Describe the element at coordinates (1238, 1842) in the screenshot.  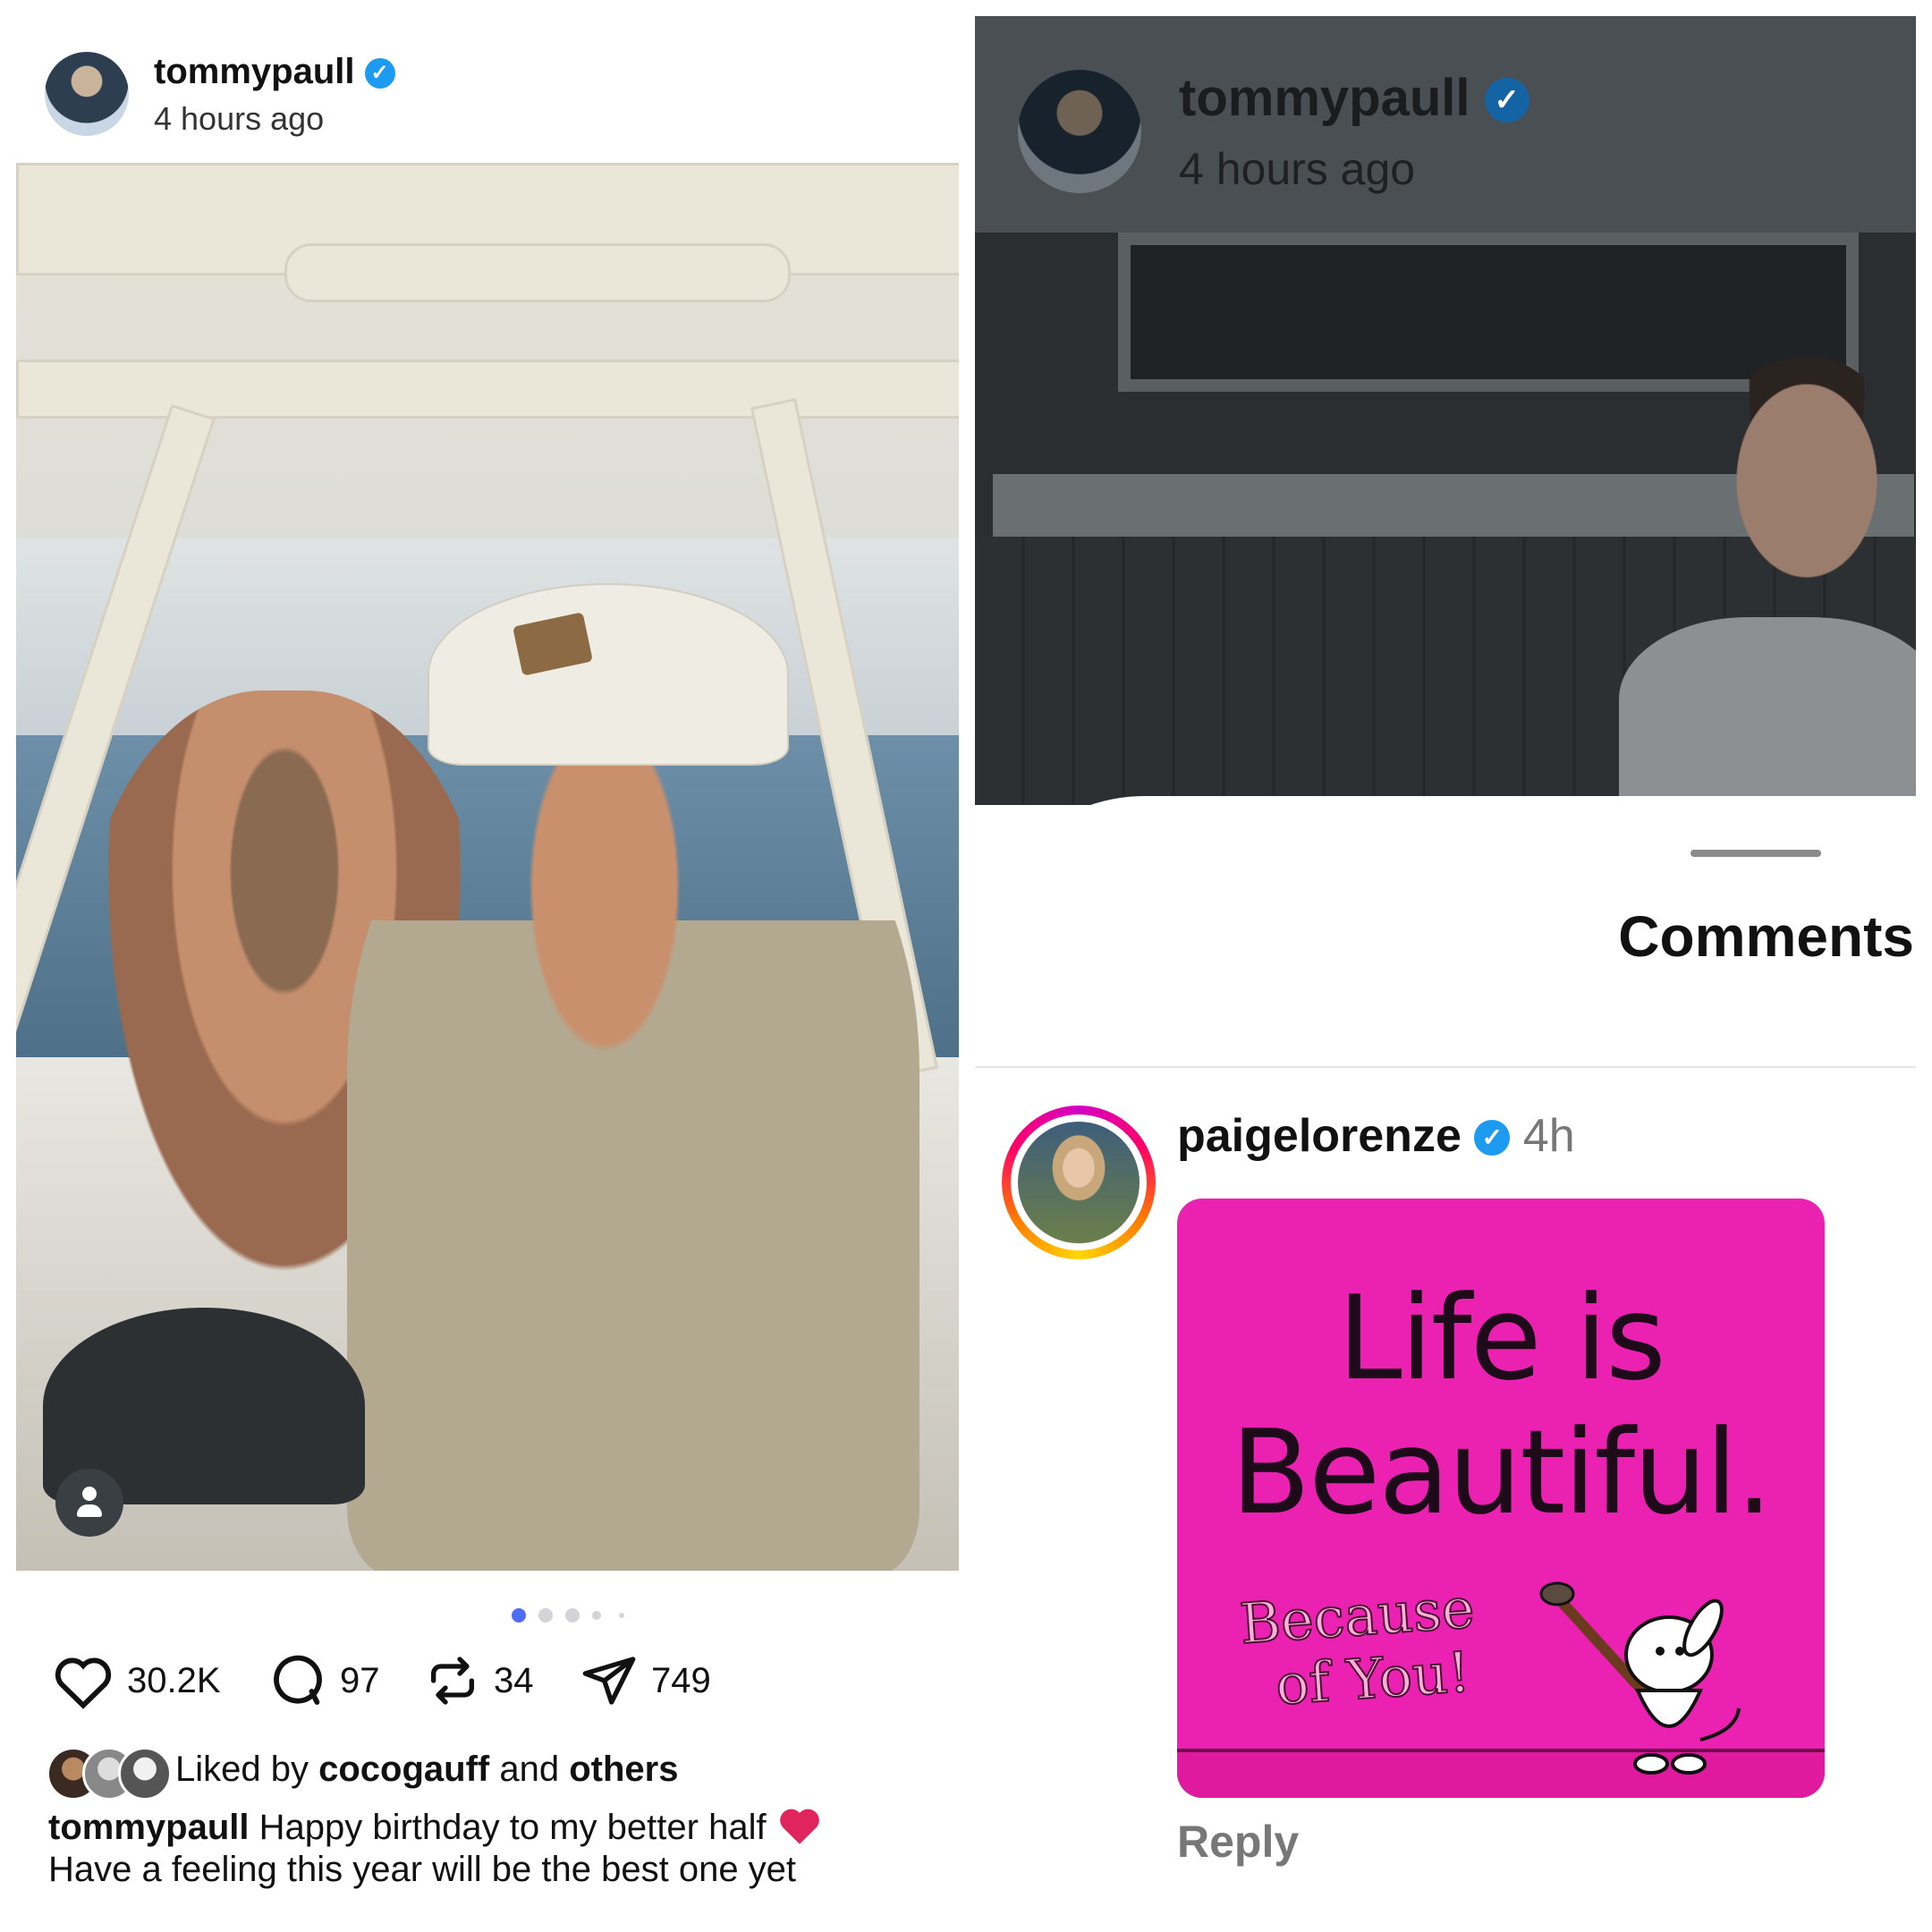
I see `reply-button: Reply` at that location.